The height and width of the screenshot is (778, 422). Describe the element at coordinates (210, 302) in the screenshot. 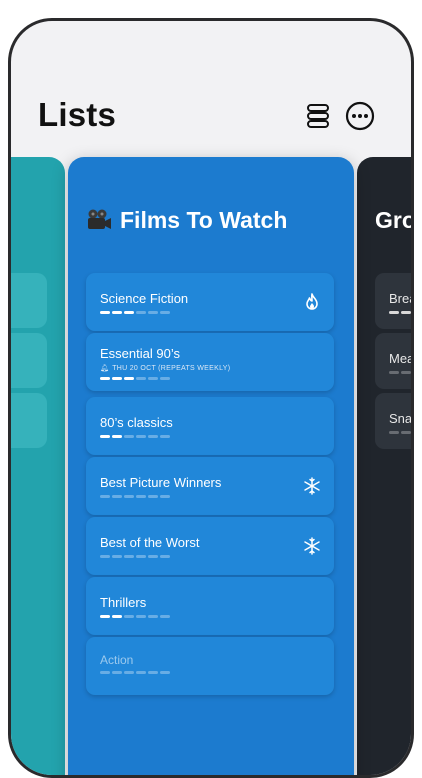

I see `list-item: Science Fiction` at that location.